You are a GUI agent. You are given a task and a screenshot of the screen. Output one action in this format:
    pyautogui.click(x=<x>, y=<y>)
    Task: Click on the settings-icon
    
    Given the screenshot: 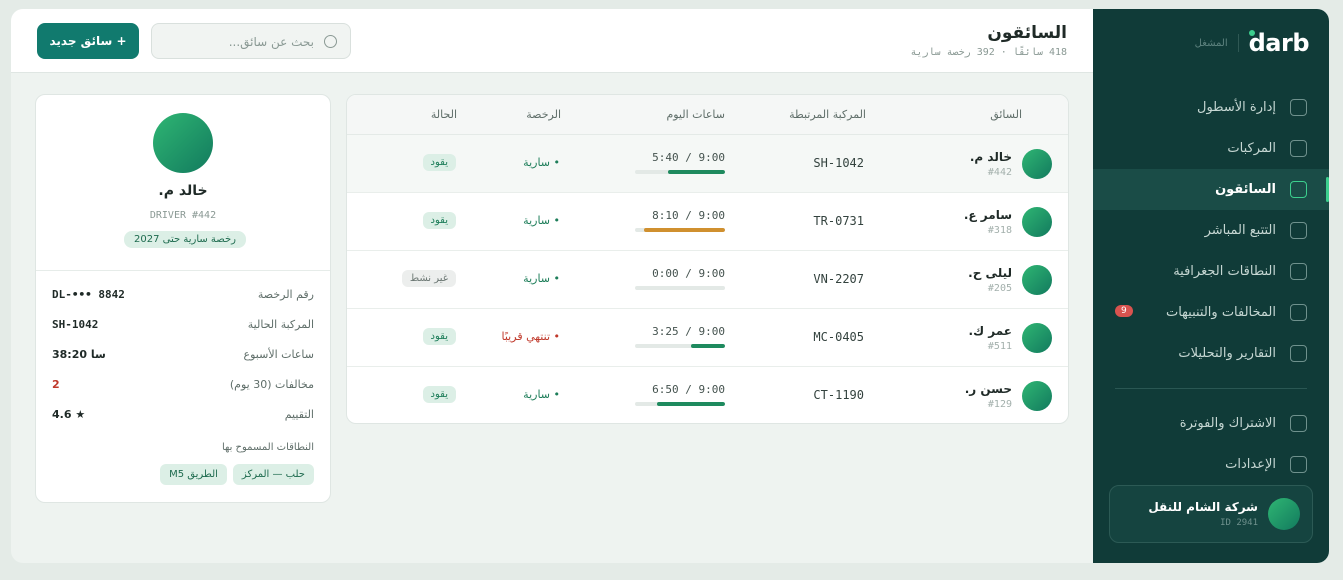 What is the action you would take?
    pyautogui.click(x=1298, y=464)
    